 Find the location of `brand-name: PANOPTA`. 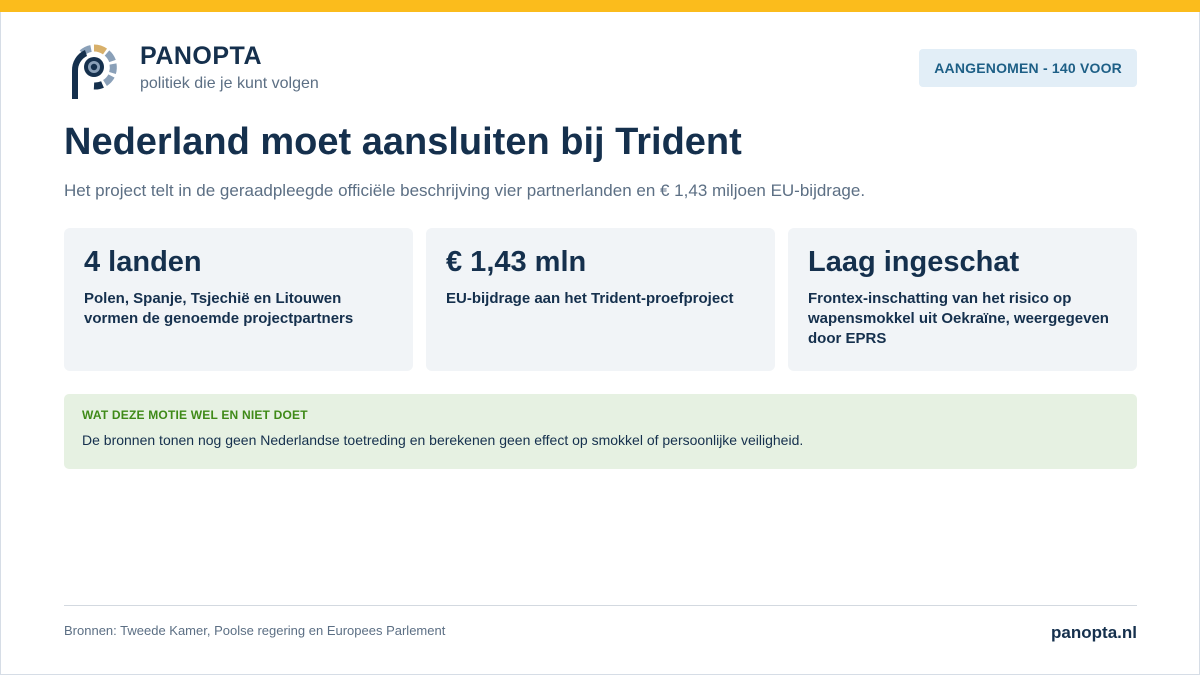

brand-name: PANOPTA is located at coordinates (201, 56).